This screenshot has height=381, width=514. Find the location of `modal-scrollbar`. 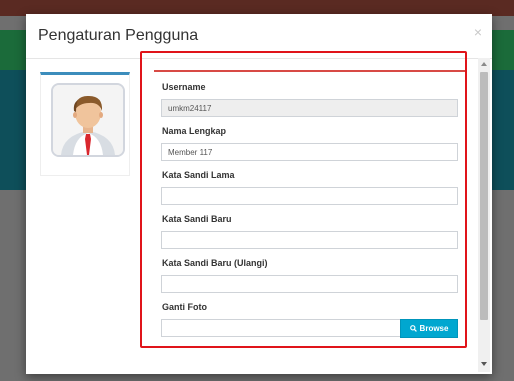

modal-scrollbar is located at coordinates (484, 215).